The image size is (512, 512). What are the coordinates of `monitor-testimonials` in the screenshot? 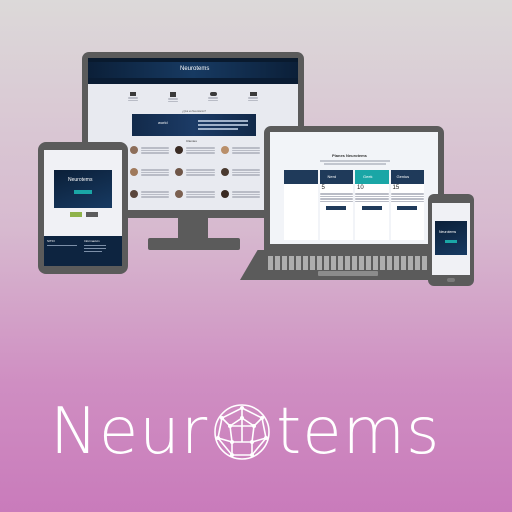 It's located at (195, 176).